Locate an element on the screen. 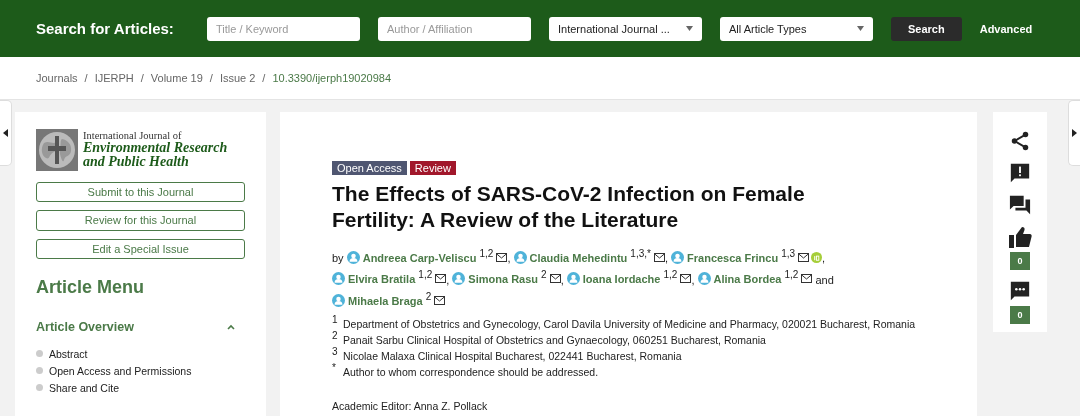 The image size is (1080, 416). affiliation-mark: 1,3 is located at coordinates (788, 253).